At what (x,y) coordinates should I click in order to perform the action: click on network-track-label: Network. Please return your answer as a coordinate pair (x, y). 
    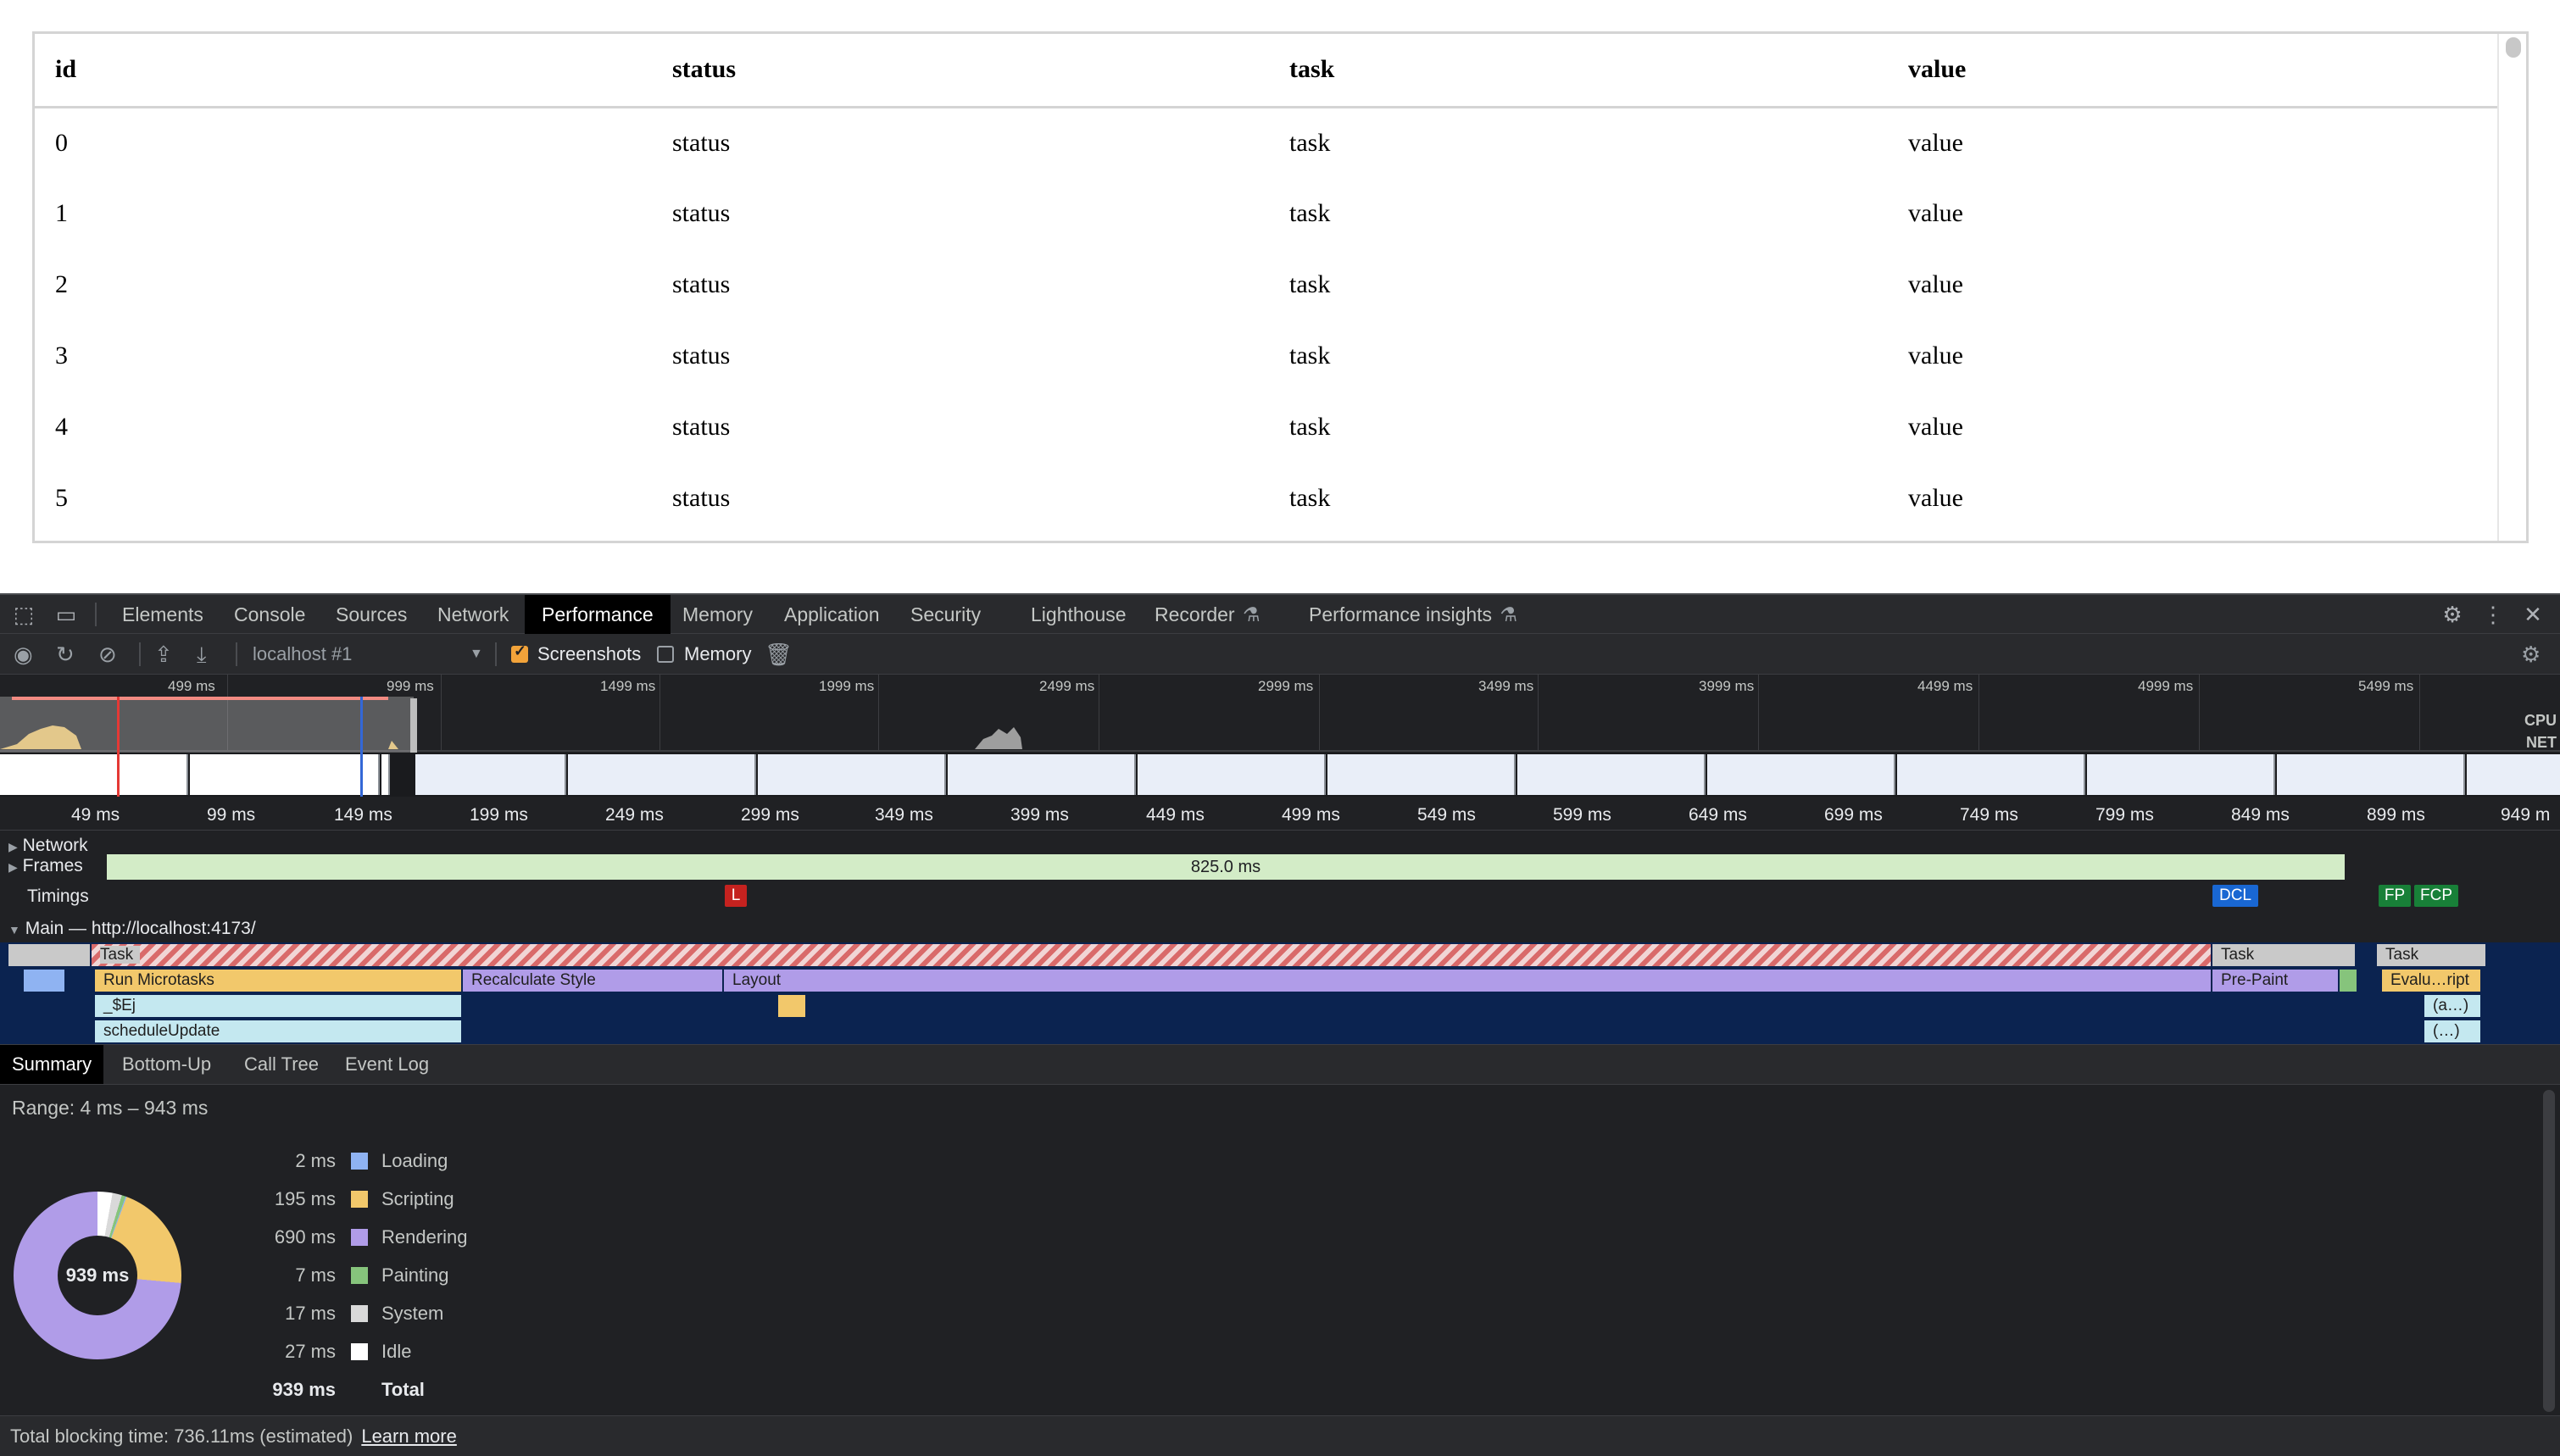
    Looking at the image, I should click on (55, 846).